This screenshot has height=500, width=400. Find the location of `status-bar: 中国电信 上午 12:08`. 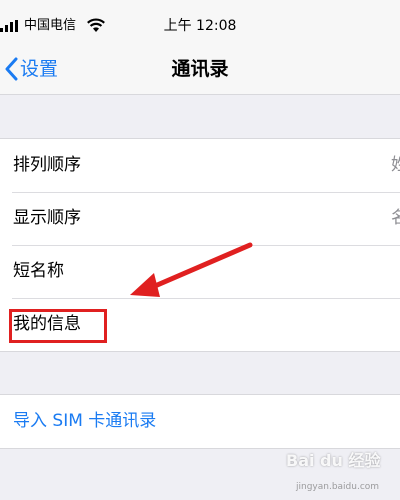

status-bar: 中国电信 上午 12:08 is located at coordinates (200, 22).